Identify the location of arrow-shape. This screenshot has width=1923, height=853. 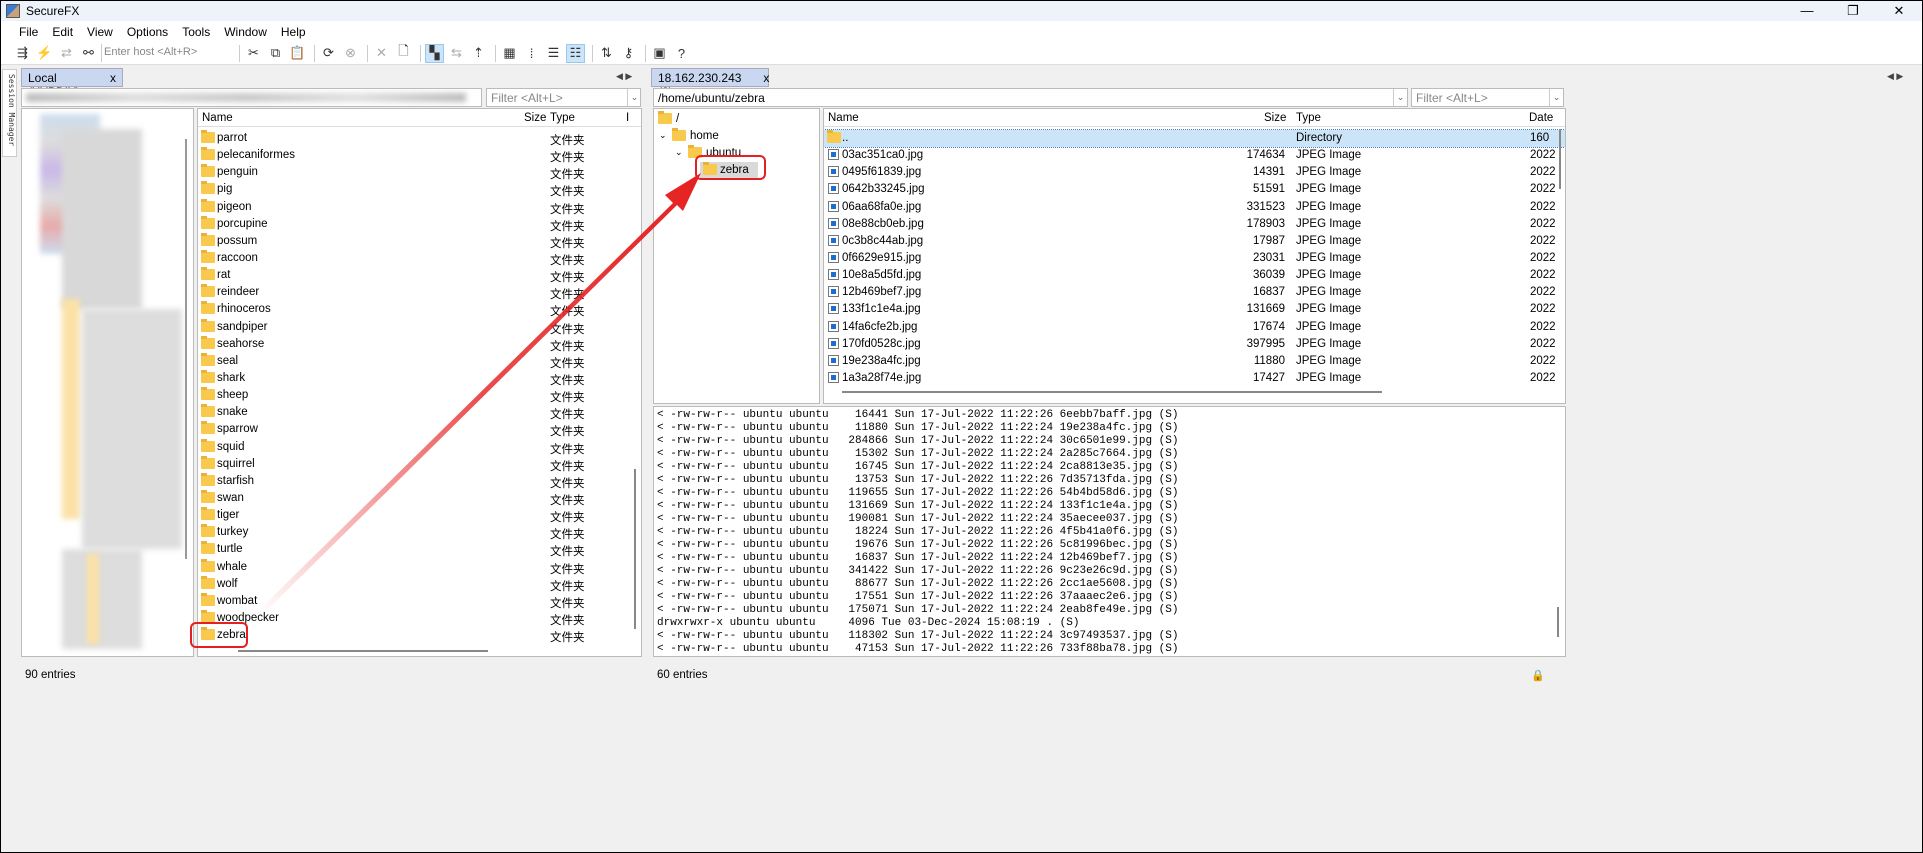
(478, 395).